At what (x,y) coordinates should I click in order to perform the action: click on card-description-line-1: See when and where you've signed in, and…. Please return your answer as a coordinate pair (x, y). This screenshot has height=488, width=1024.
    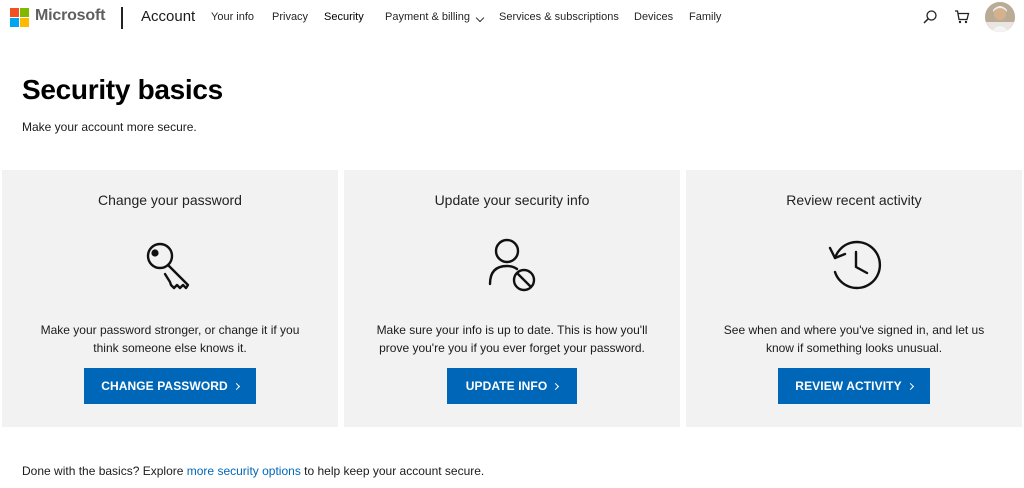
    Looking at the image, I should click on (854, 330).